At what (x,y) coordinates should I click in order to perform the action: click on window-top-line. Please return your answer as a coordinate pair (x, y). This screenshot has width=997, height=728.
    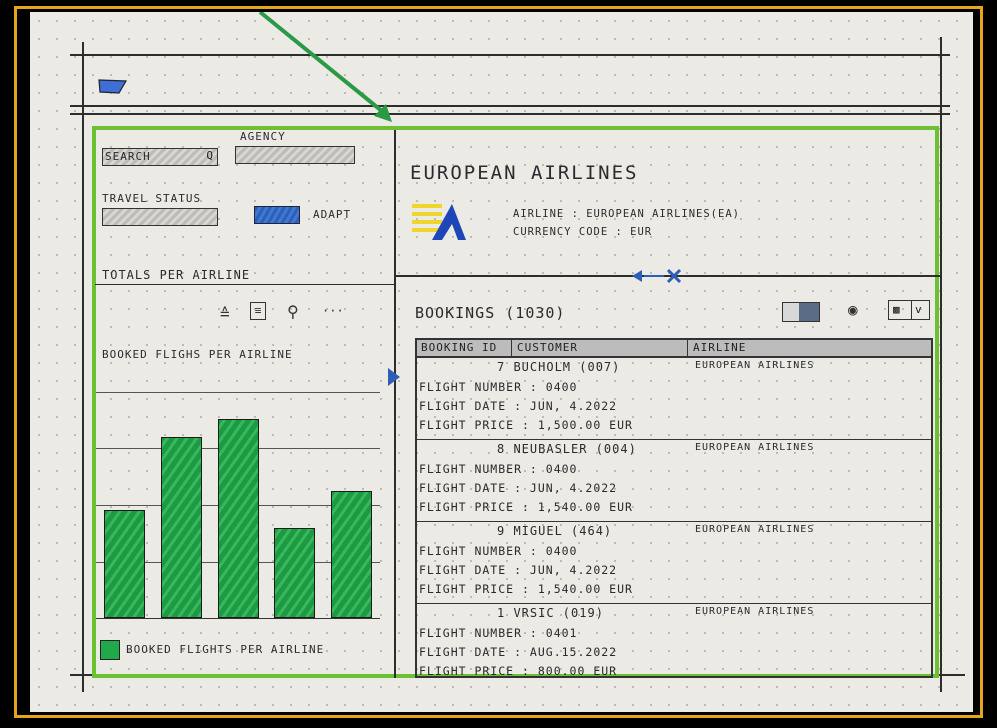
    Looking at the image, I should click on (510, 55).